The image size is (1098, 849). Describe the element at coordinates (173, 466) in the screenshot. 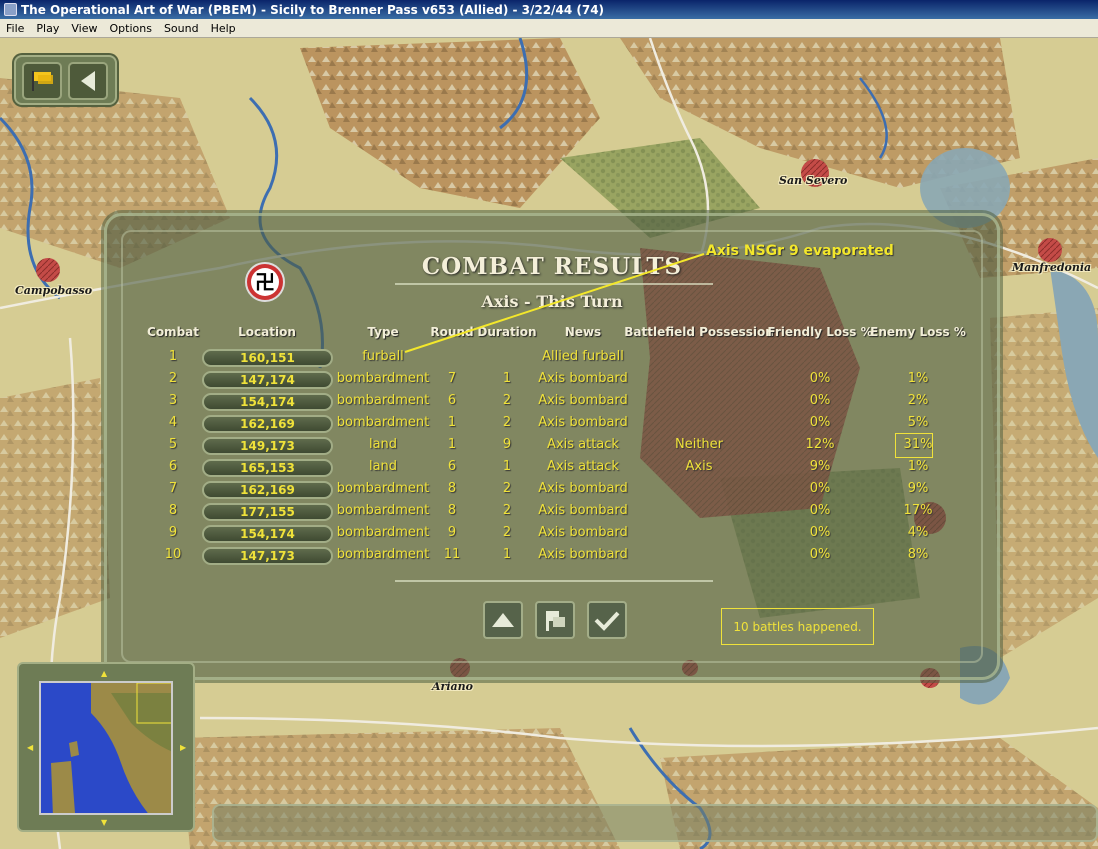

I see `cell-combat: 6` at that location.